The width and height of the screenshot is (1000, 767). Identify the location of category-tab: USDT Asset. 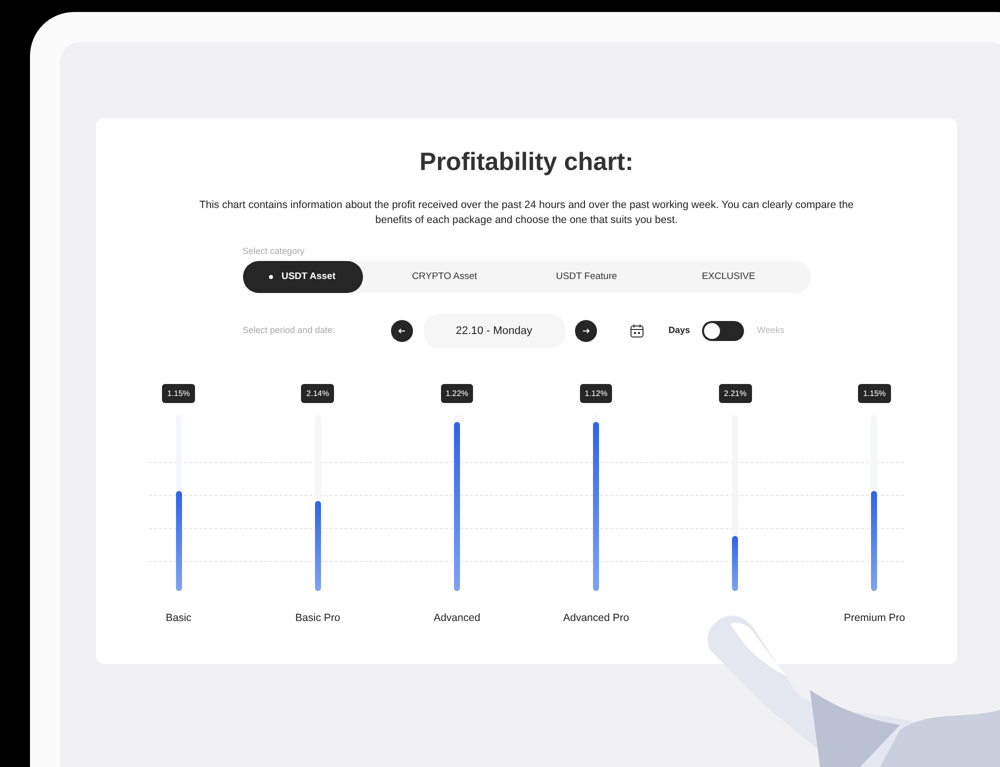
(302, 277).